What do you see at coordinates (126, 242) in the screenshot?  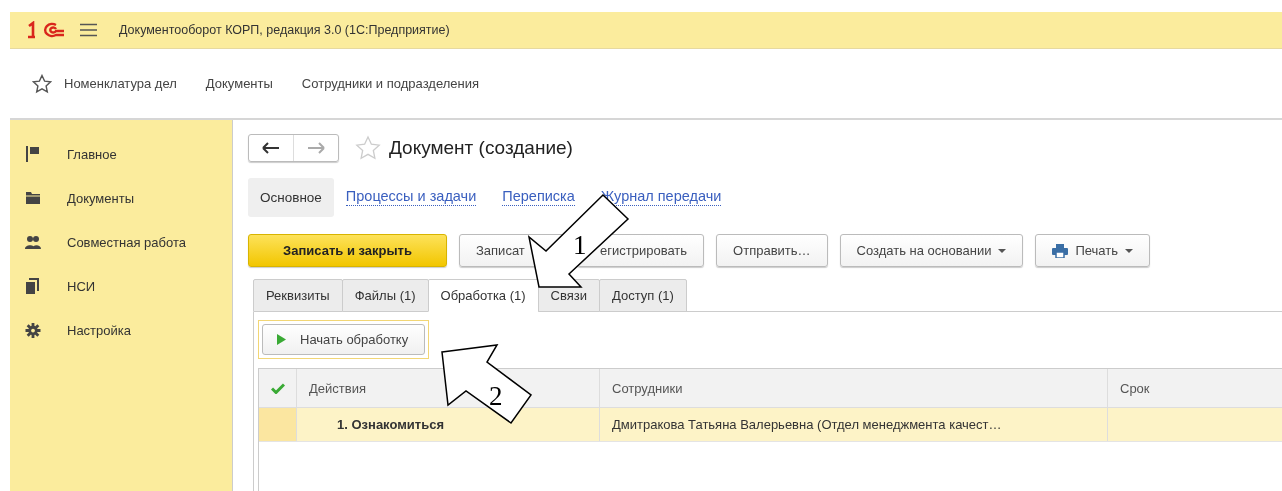 I see `sidebar-item: Совместная работа` at bounding box center [126, 242].